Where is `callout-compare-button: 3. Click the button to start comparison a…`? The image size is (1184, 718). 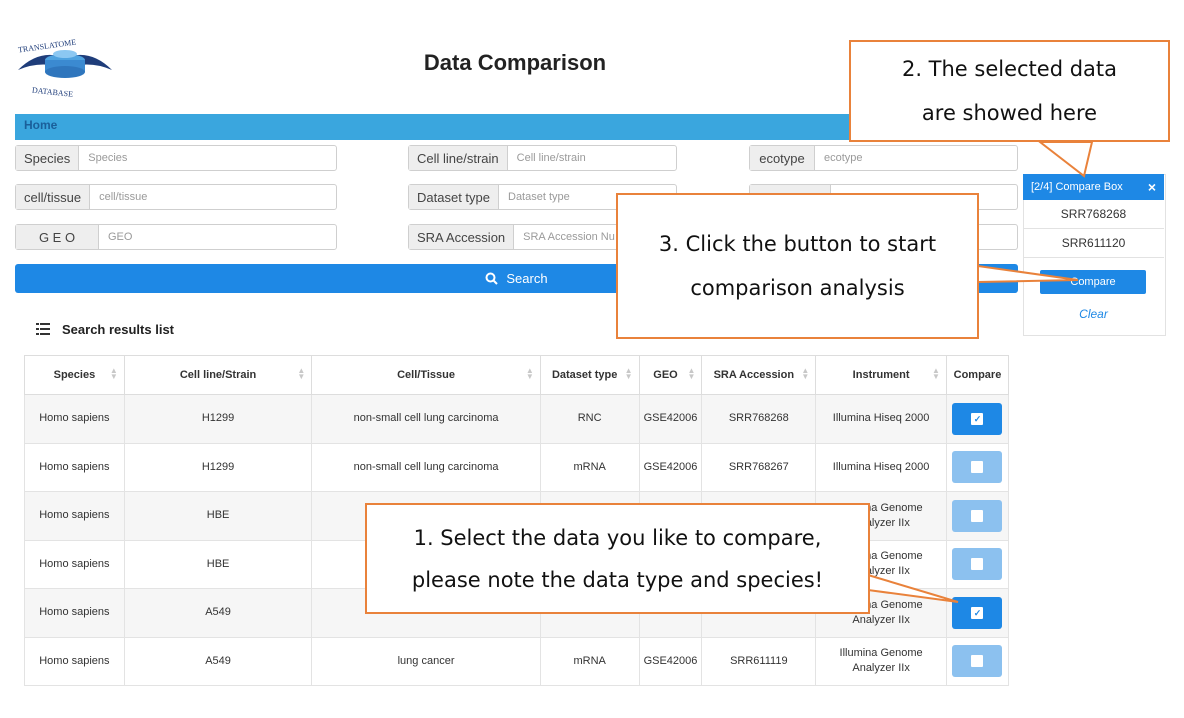 callout-compare-button: 3. Click the button to start comparison a… is located at coordinates (797, 266).